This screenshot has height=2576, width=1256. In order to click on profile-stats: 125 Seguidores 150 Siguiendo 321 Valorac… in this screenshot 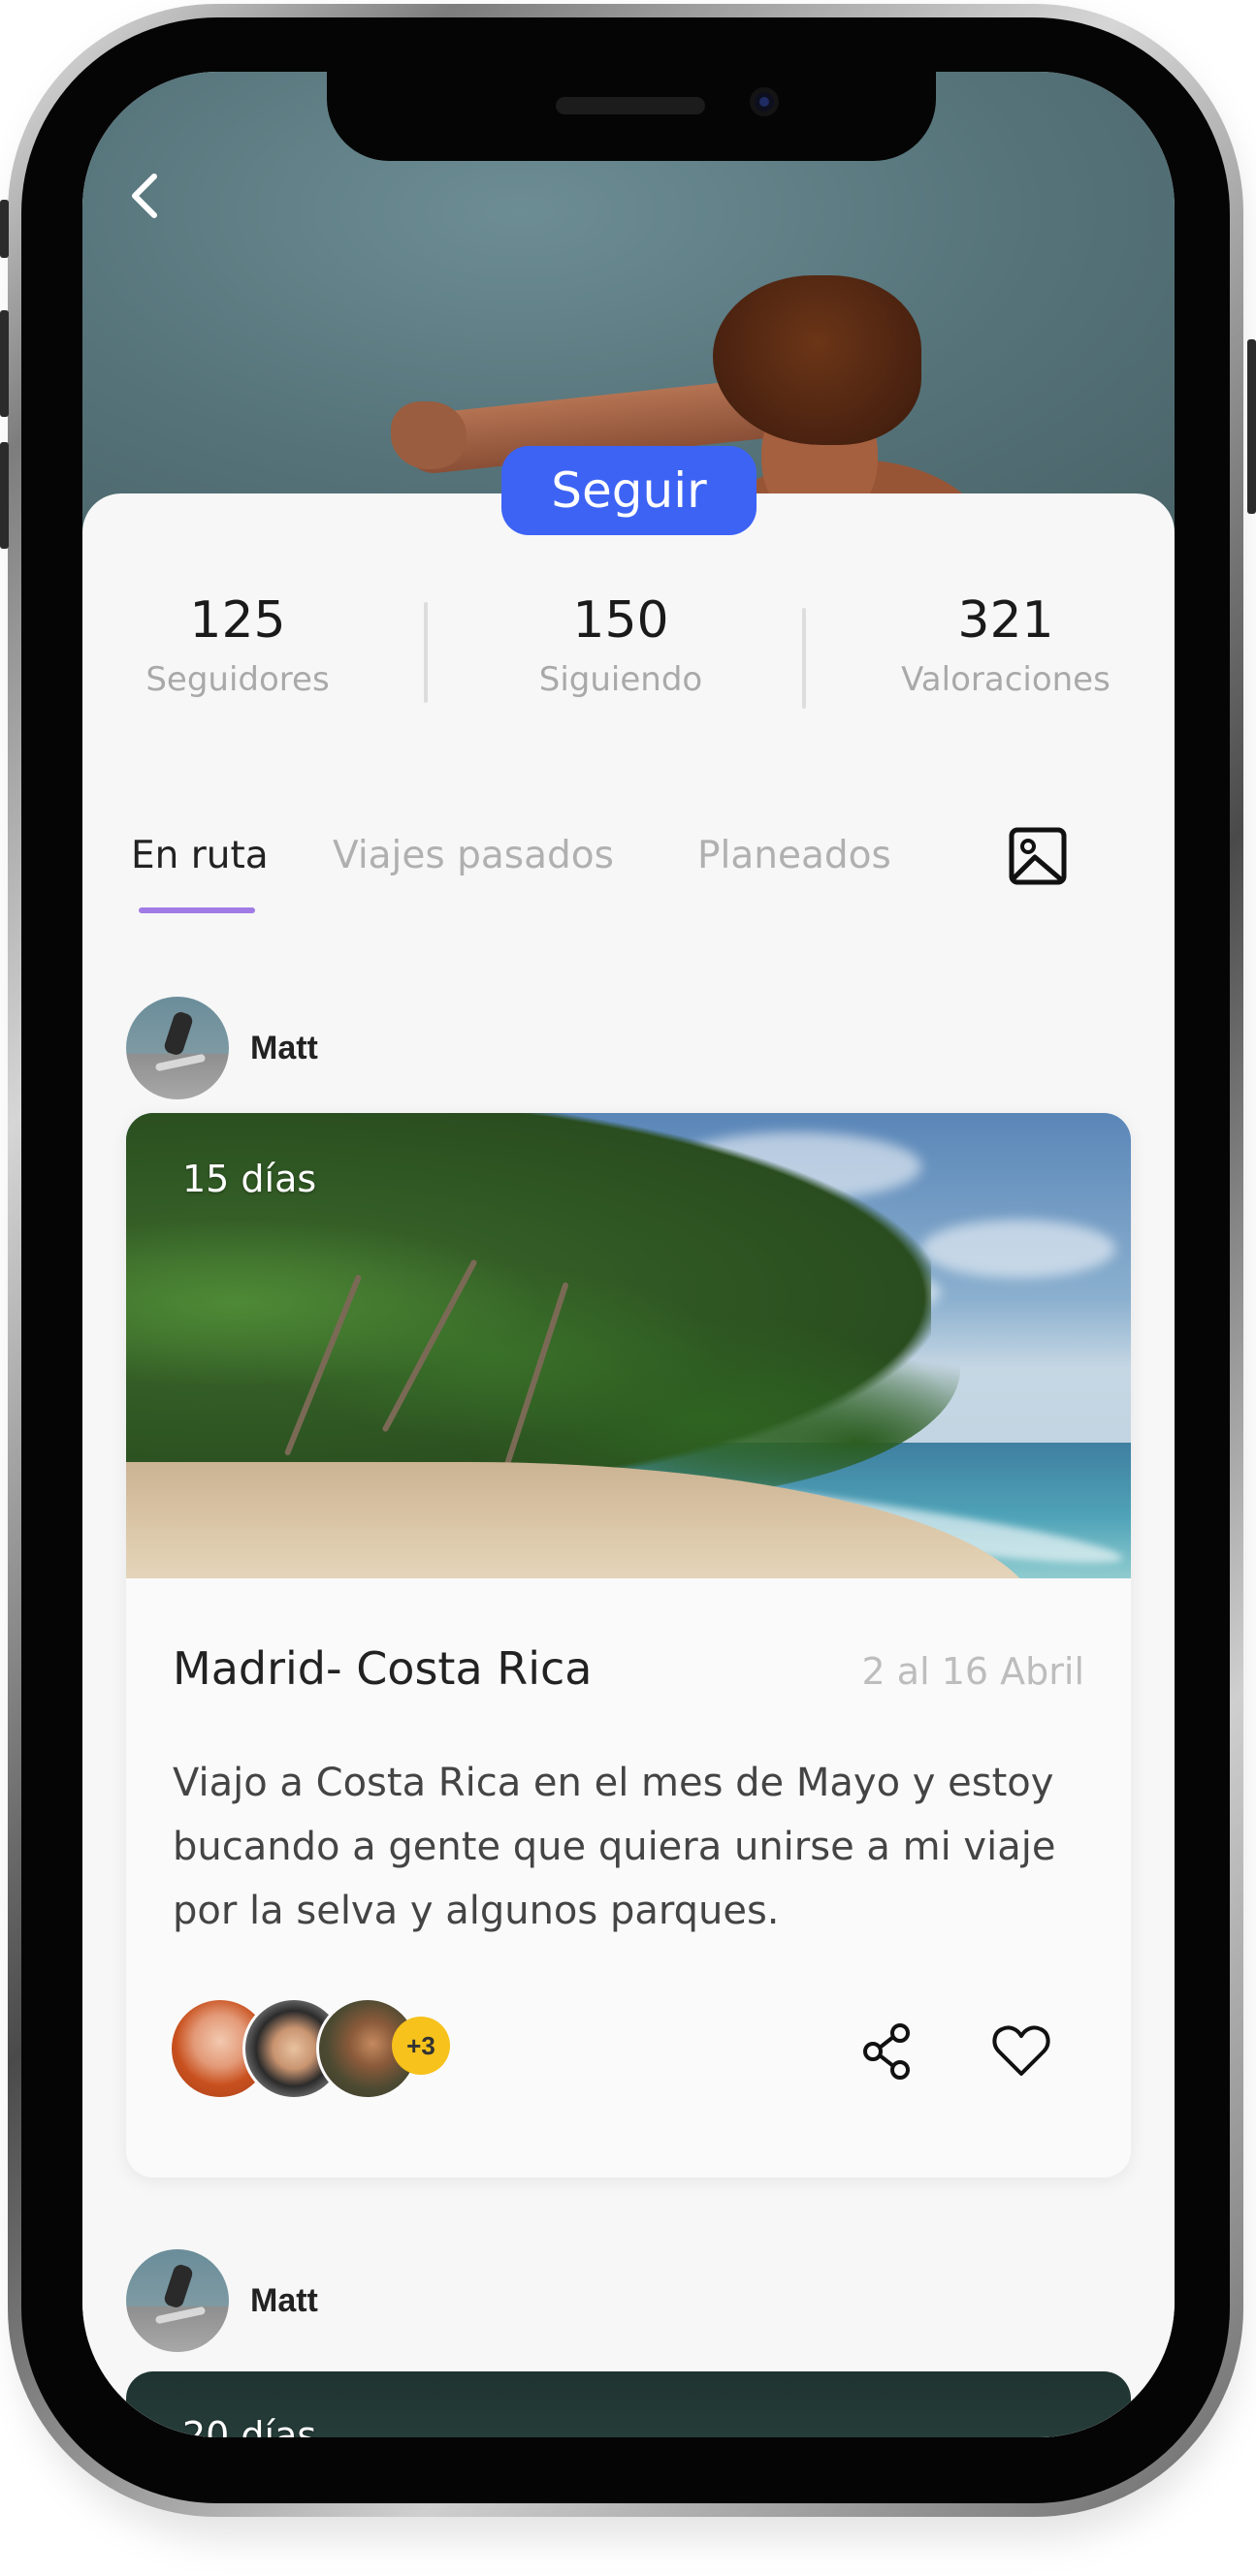, I will do `click(628, 658)`.